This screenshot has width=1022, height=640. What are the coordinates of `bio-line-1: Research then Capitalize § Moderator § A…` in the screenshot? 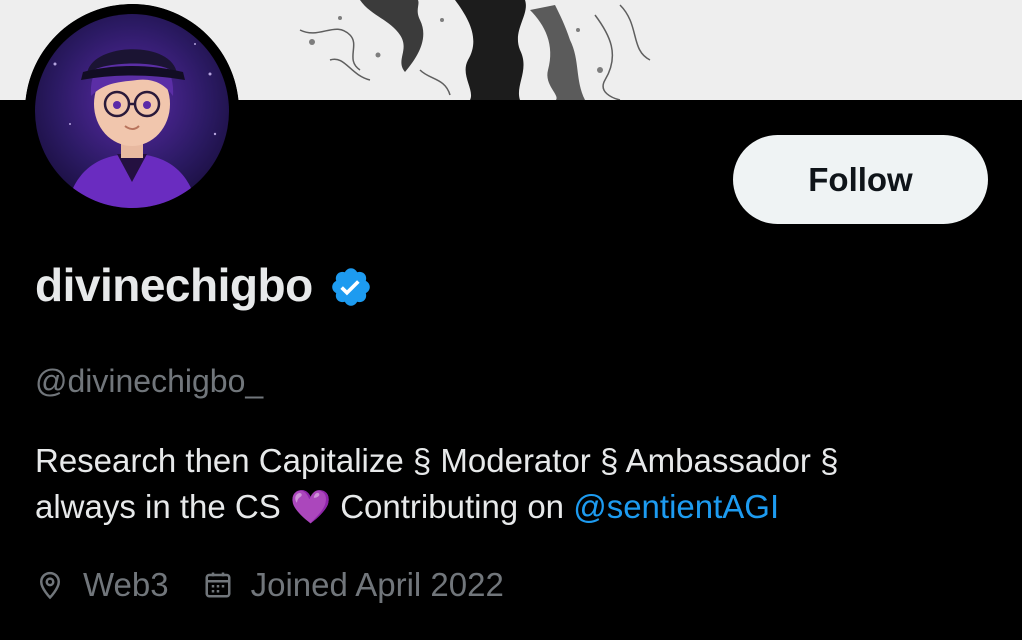 It's located at (437, 460).